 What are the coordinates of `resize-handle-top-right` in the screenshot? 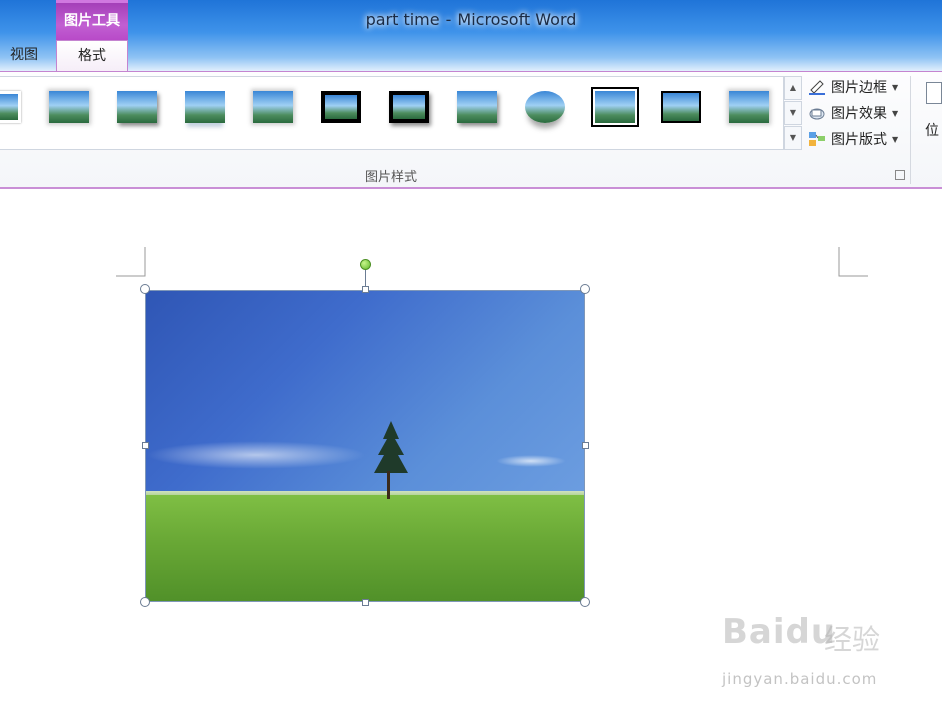 It's located at (585, 289).